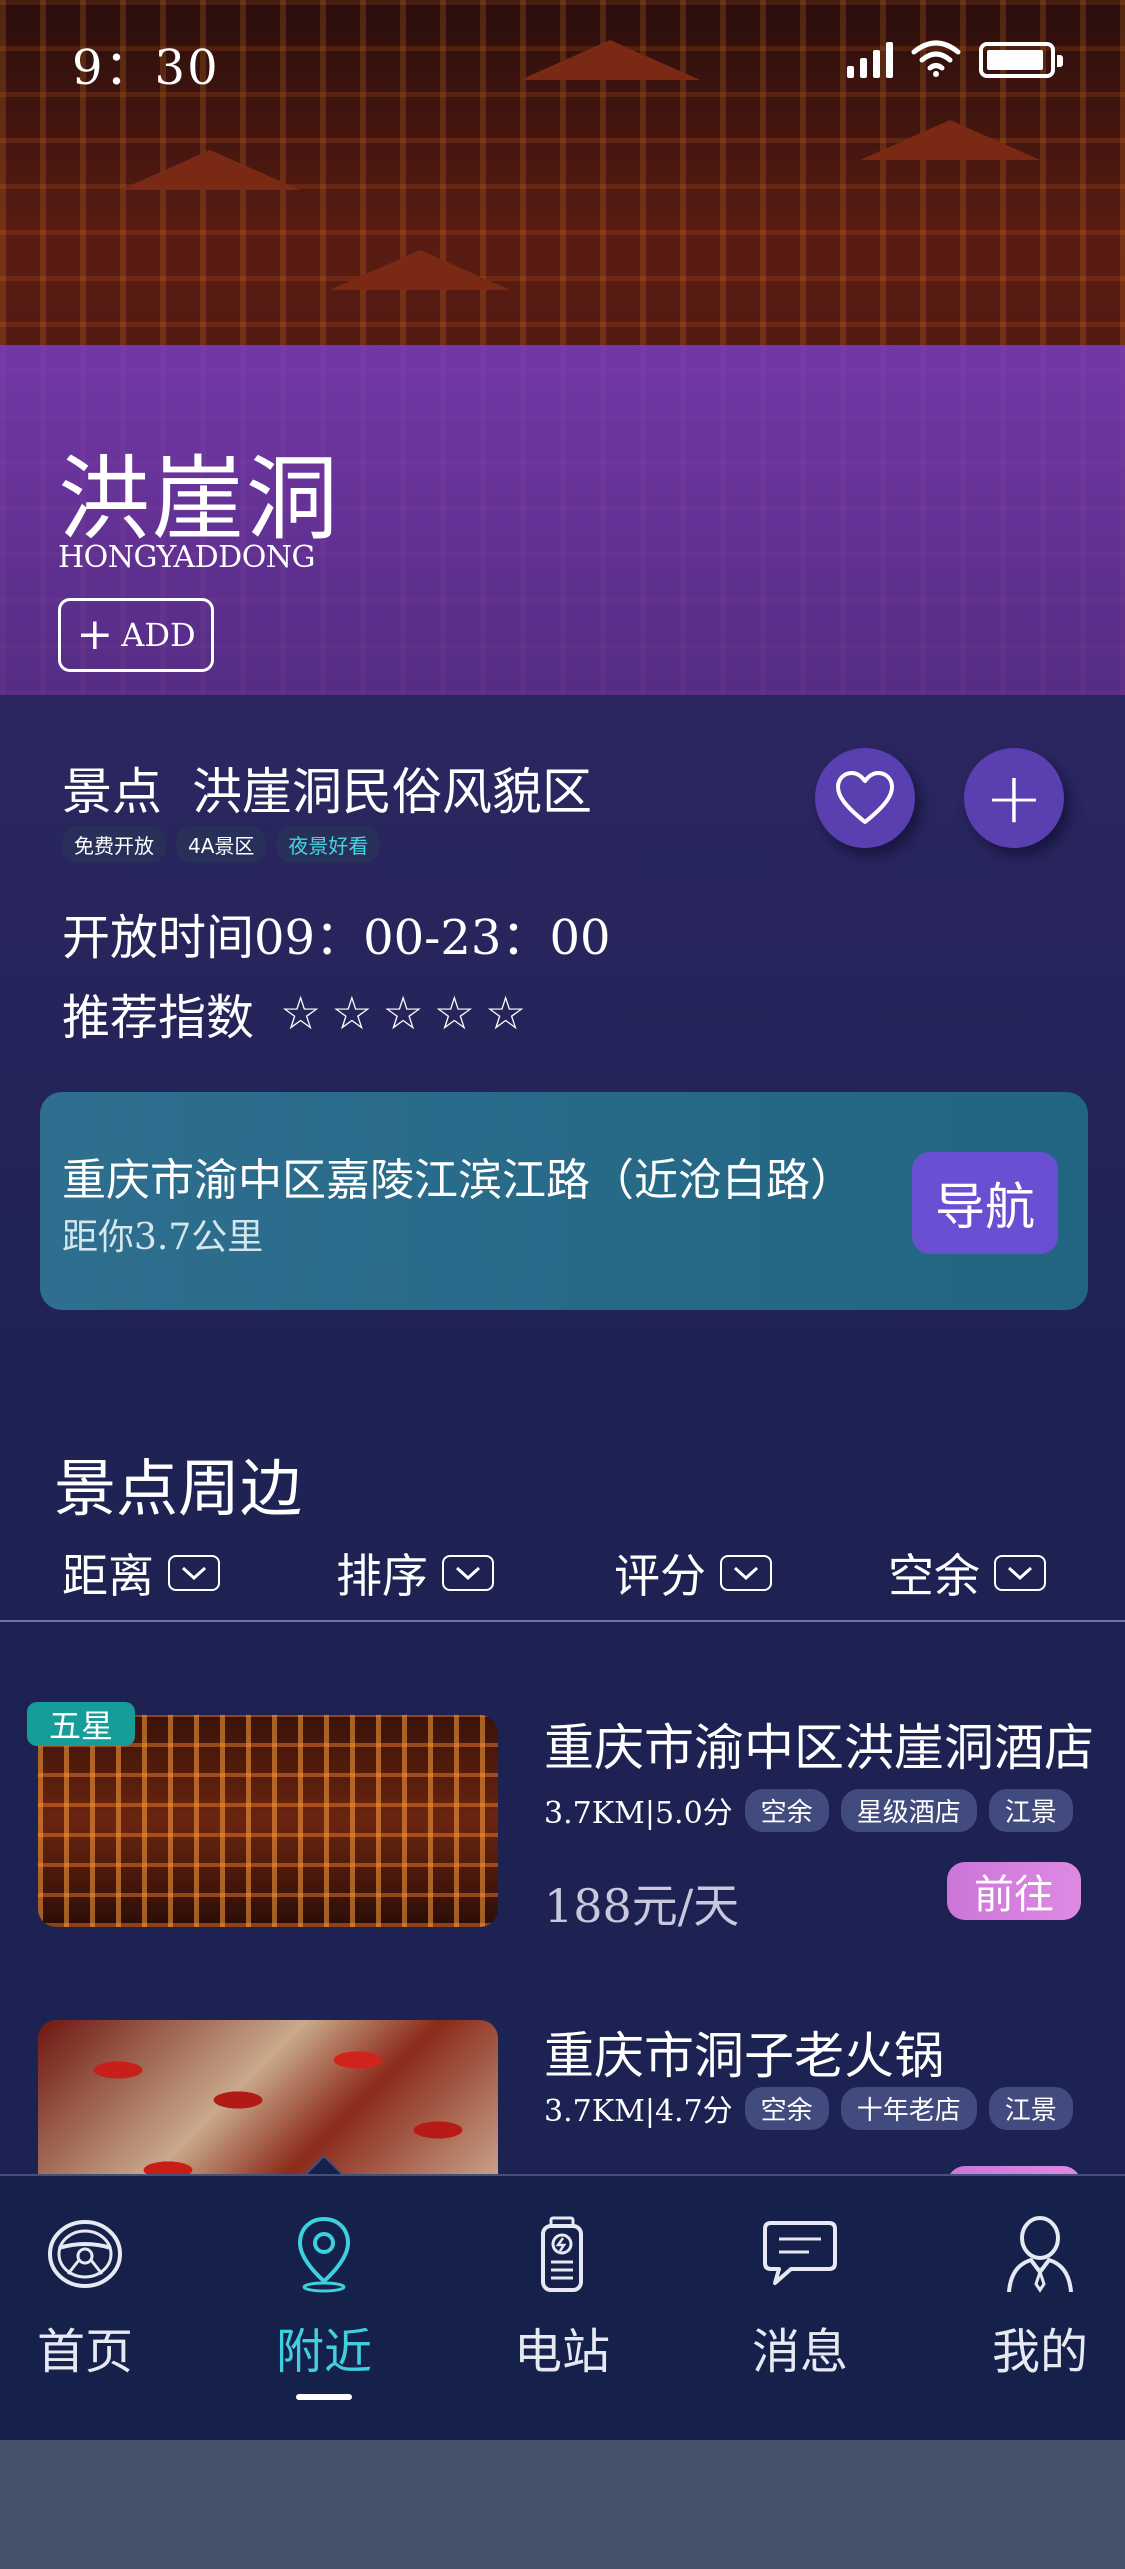 The height and width of the screenshot is (2569, 1125). What do you see at coordinates (158, 938) in the screenshot?
I see `open-hours-label: 开放时间` at bounding box center [158, 938].